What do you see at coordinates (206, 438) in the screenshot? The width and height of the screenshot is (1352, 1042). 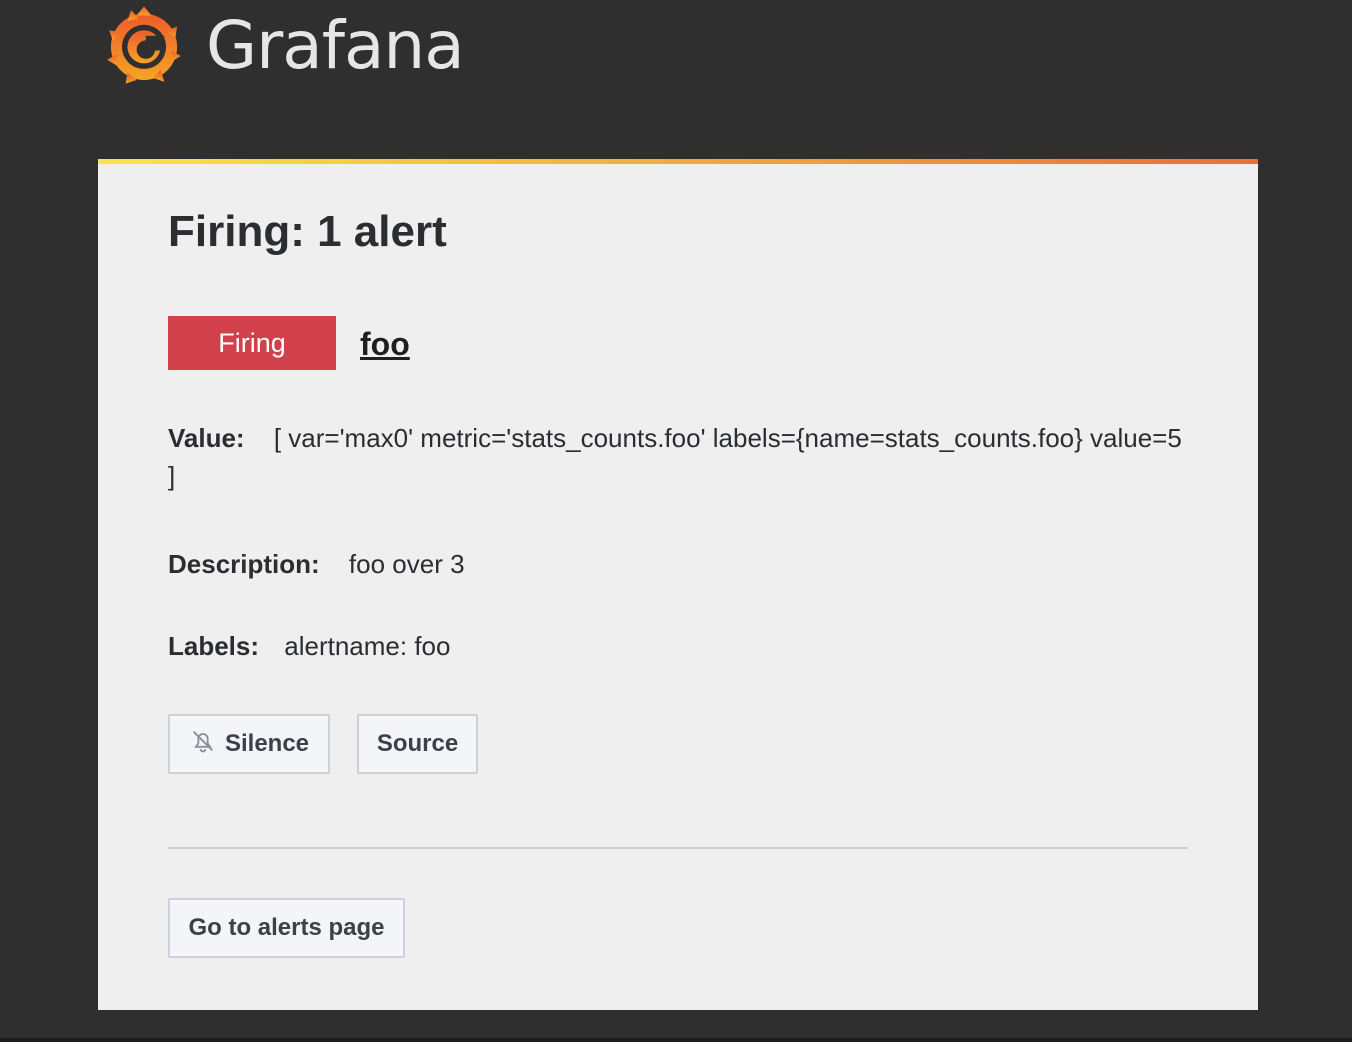 I see `value-label: Value:` at bounding box center [206, 438].